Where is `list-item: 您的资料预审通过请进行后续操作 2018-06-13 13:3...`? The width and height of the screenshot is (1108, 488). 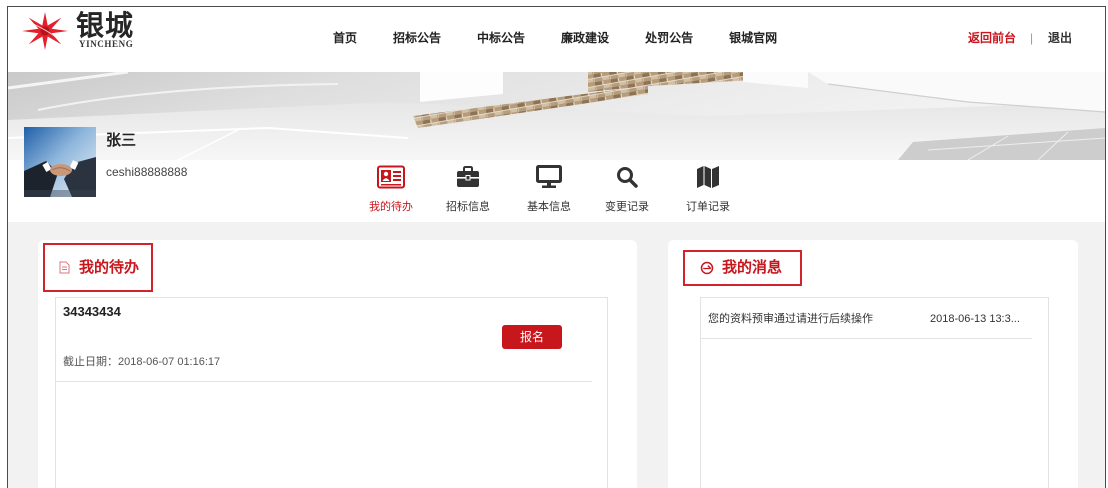 list-item: 您的资料预审通过请进行后续操作 2018-06-13 13:3... is located at coordinates (866, 318).